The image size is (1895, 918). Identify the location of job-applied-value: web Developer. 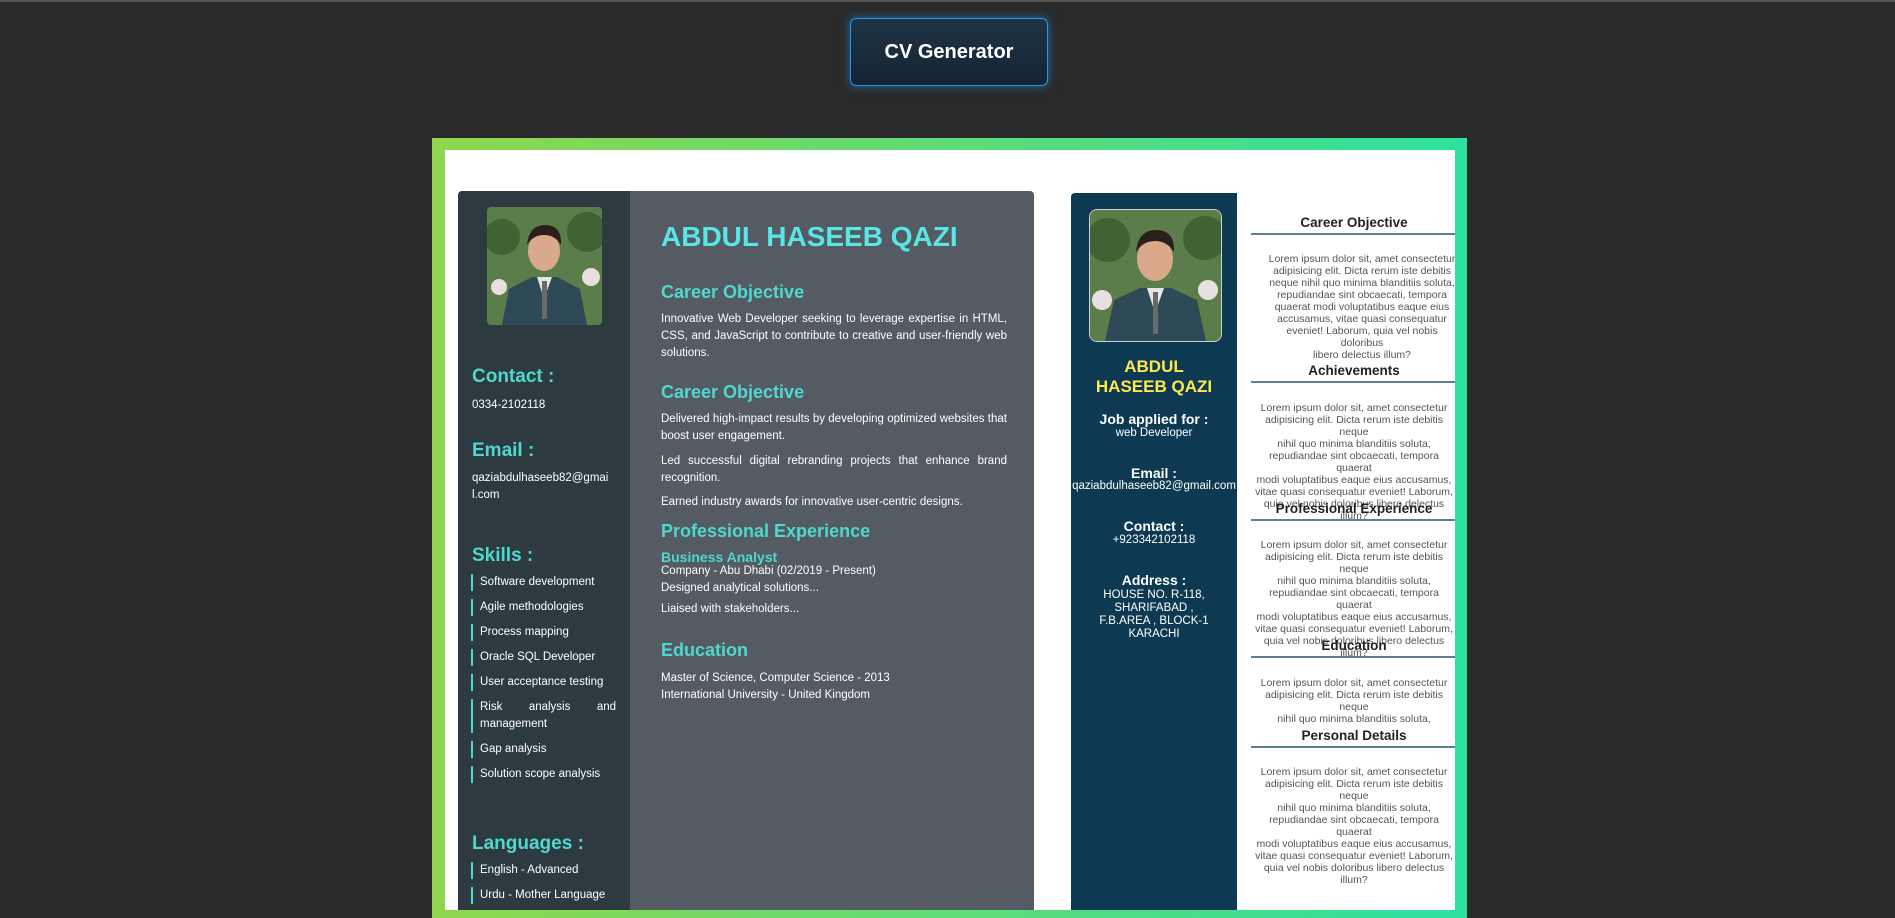
(1154, 433).